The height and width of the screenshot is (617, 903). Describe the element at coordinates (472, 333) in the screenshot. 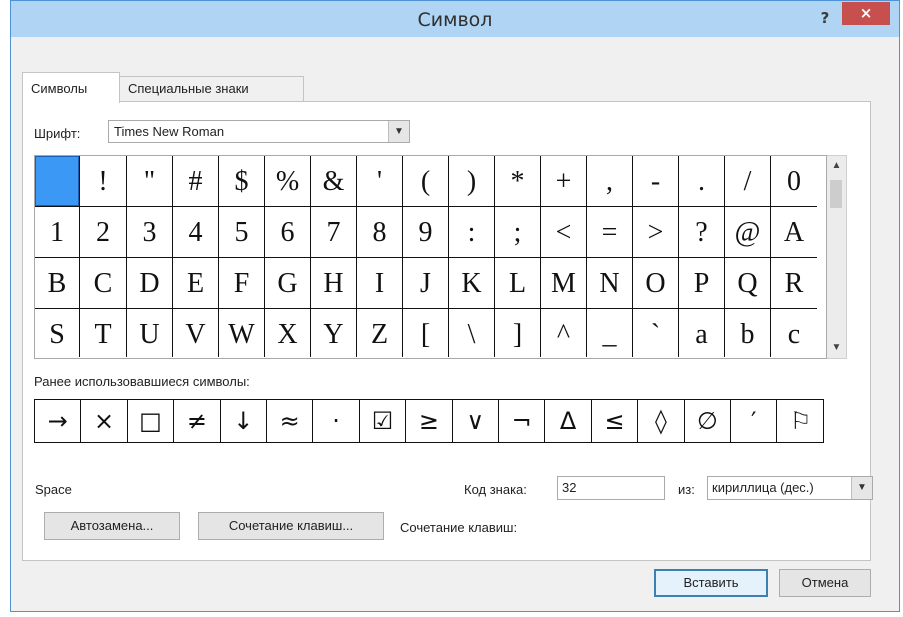

I see `symbol-cell: \` at that location.